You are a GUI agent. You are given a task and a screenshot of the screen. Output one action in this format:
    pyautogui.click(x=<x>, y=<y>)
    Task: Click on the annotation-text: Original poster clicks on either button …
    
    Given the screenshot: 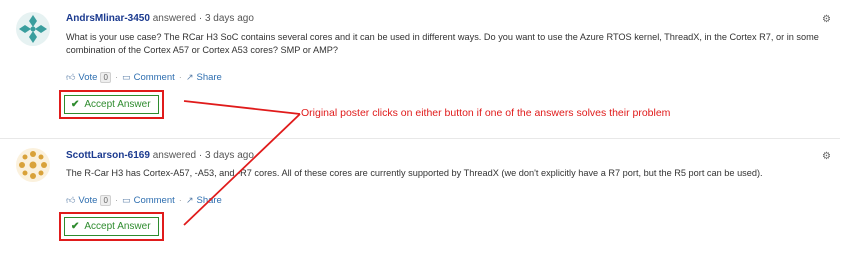 What is the action you would take?
    pyautogui.click(x=486, y=113)
    